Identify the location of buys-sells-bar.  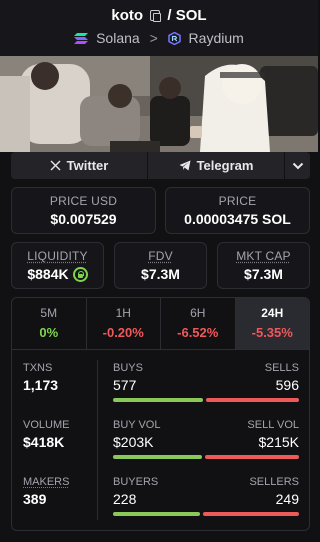
(206, 400).